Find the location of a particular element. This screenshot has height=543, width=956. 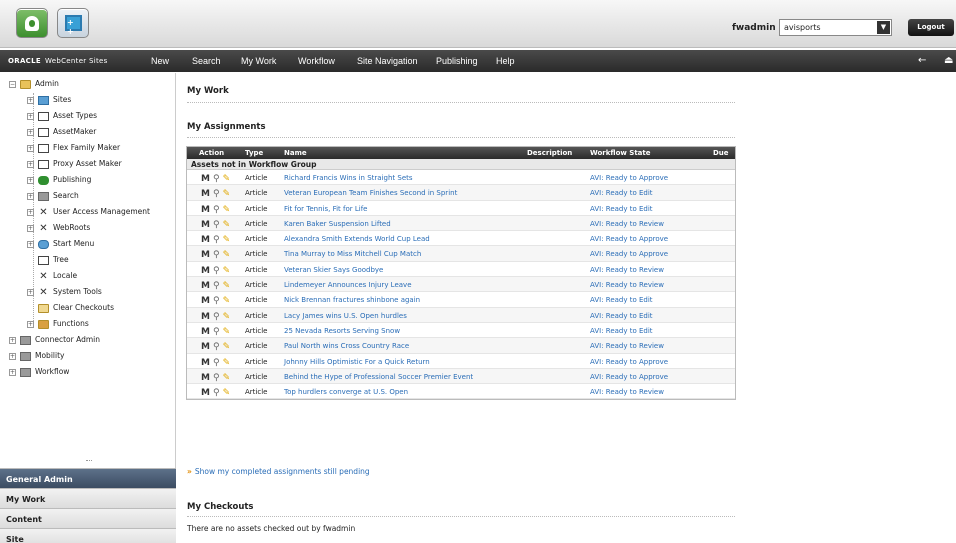

logout-button: Logout is located at coordinates (931, 27).